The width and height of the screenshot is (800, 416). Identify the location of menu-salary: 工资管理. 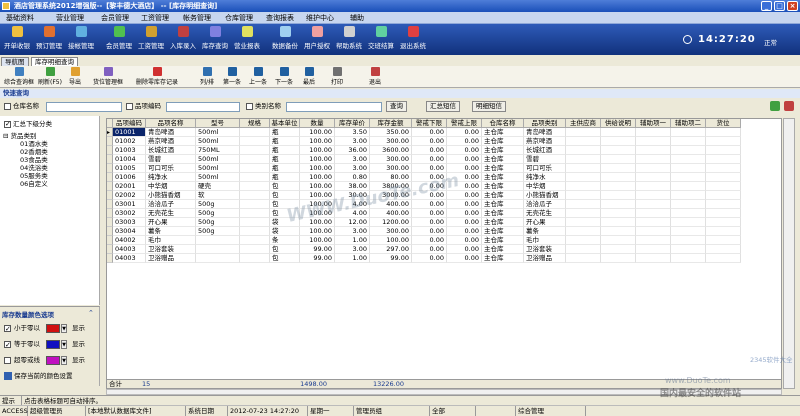
(155, 18).